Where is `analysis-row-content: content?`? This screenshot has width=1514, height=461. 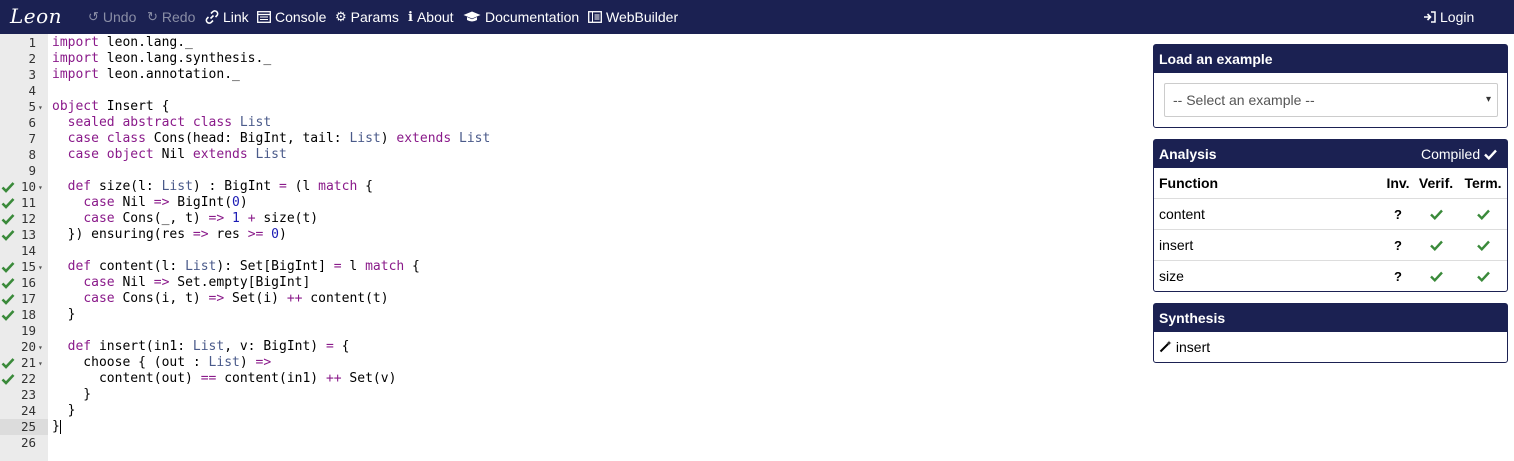 analysis-row-content: content? is located at coordinates (1330, 214).